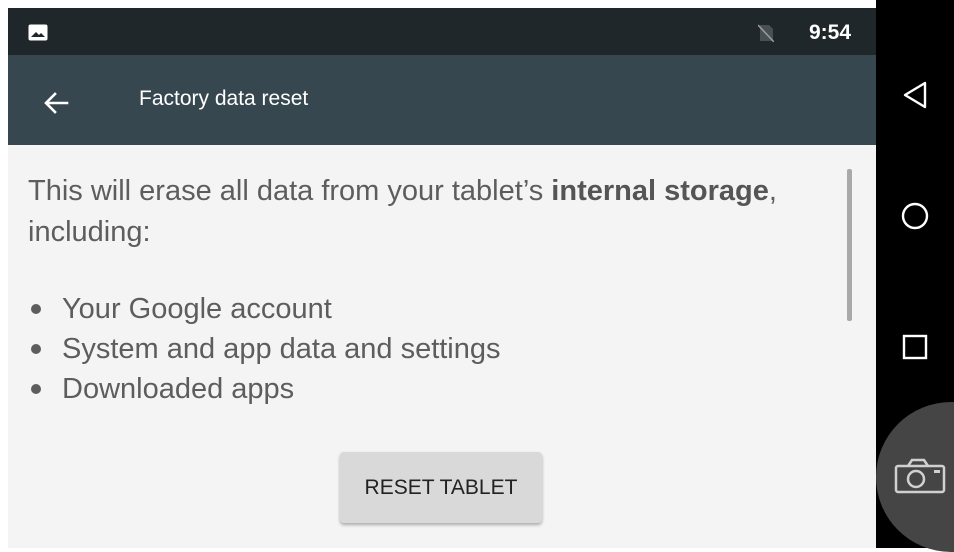  I want to click on list-item: Downloaded apps, so click(264, 389).